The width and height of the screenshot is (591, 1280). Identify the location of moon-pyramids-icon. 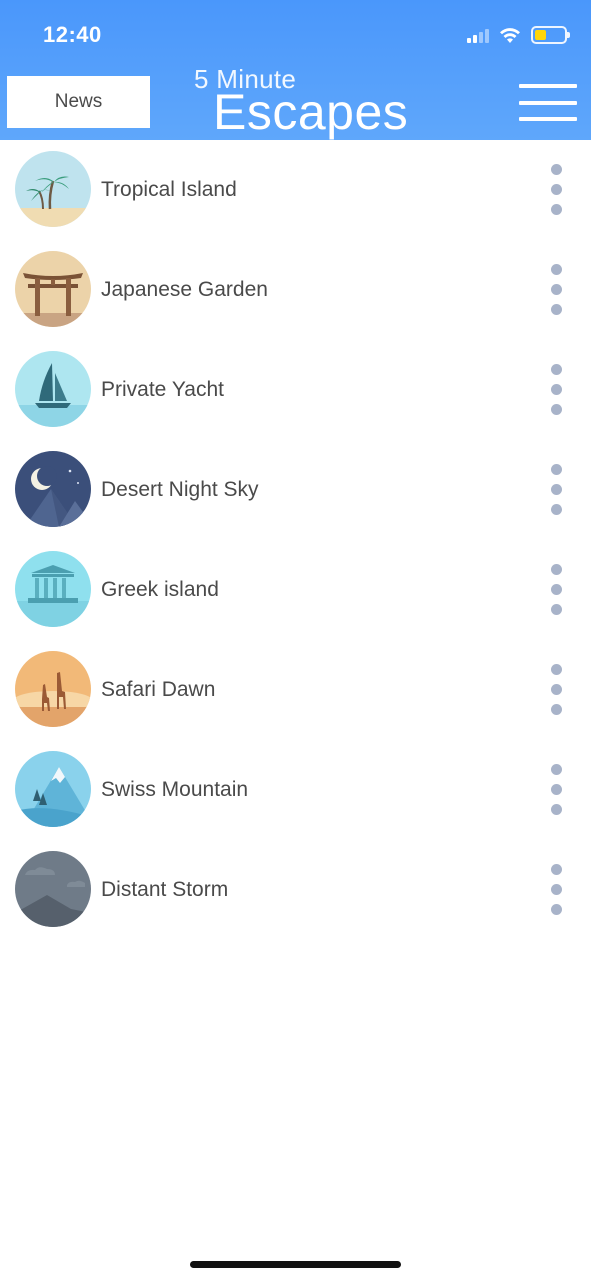
(53, 489).